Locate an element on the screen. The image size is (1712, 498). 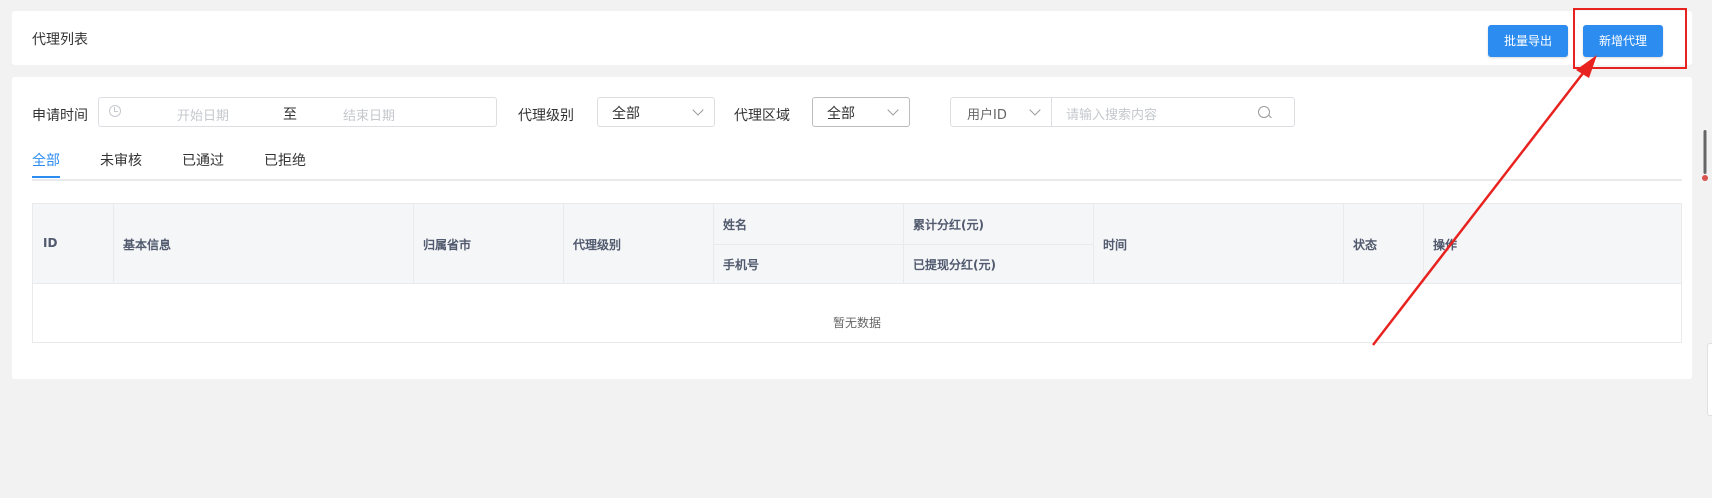
active-tab-indicator is located at coordinates (46, 177).